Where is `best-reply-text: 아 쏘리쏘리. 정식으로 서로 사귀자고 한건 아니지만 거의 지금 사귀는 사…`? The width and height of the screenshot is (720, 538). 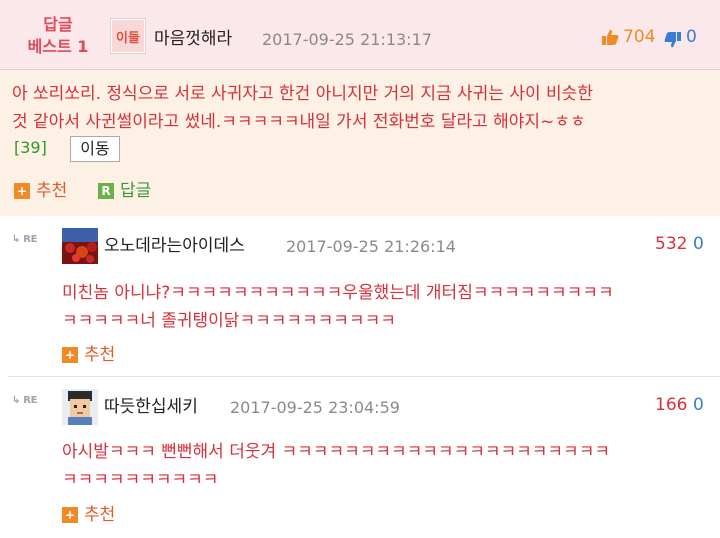 best-reply-text: 아 쏘리쏘리. 정식으로 서로 사귀자고 한건 아니지만 거의 지금 사귀는 사… is located at coordinates (362, 108).